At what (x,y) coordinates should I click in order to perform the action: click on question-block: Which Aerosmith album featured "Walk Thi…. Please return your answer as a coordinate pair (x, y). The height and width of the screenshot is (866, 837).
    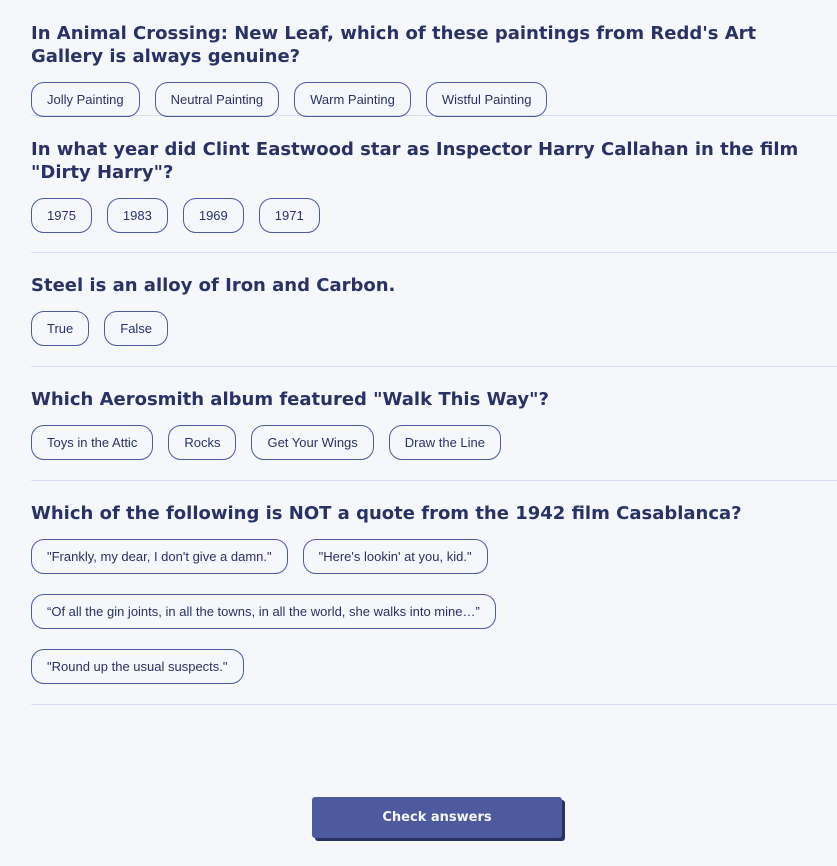
    Looking at the image, I should click on (434, 424).